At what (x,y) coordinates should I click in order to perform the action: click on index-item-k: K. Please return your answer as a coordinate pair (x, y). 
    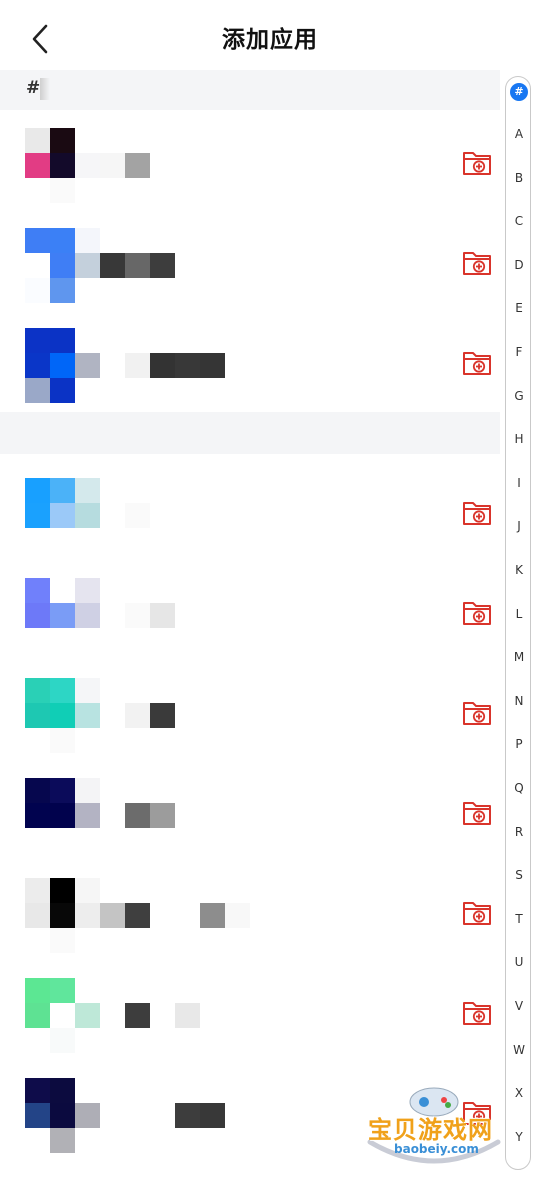
    Looking at the image, I should click on (519, 570).